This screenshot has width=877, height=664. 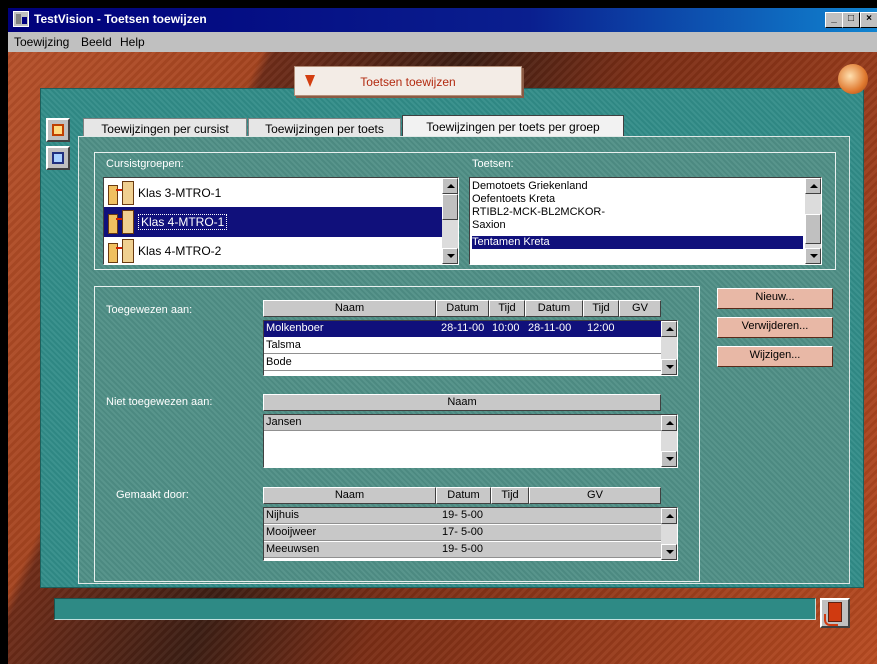 I want to click on caption-tab: Toetsen toewijzen, so click(x=408, y=81).